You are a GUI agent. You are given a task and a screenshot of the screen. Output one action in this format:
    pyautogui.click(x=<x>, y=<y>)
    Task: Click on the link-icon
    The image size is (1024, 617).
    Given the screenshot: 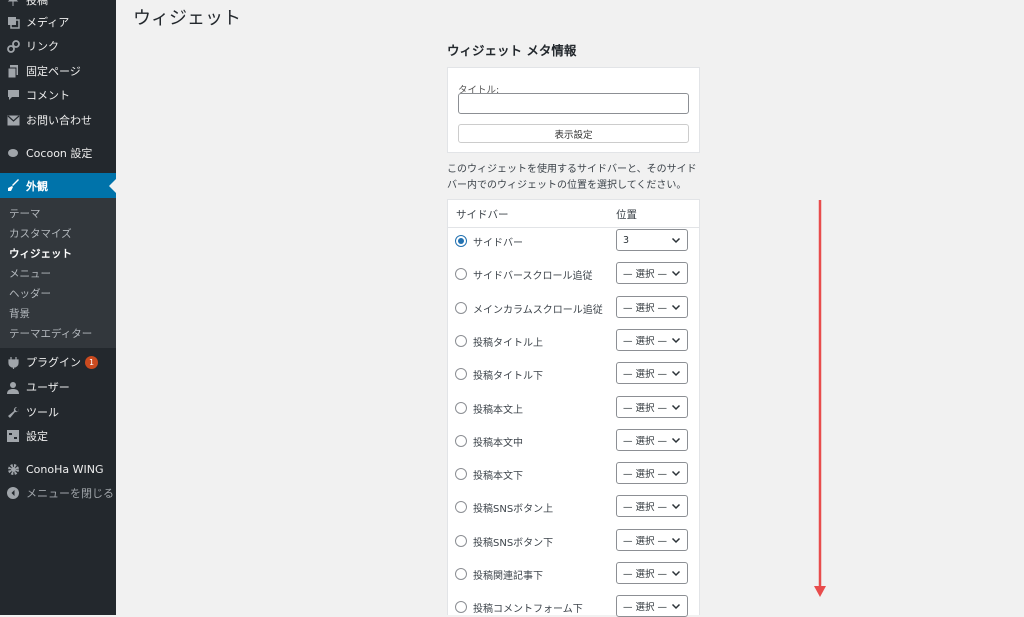 What is the action you would take?
    pyautogui.click(x=13, y=46)
    